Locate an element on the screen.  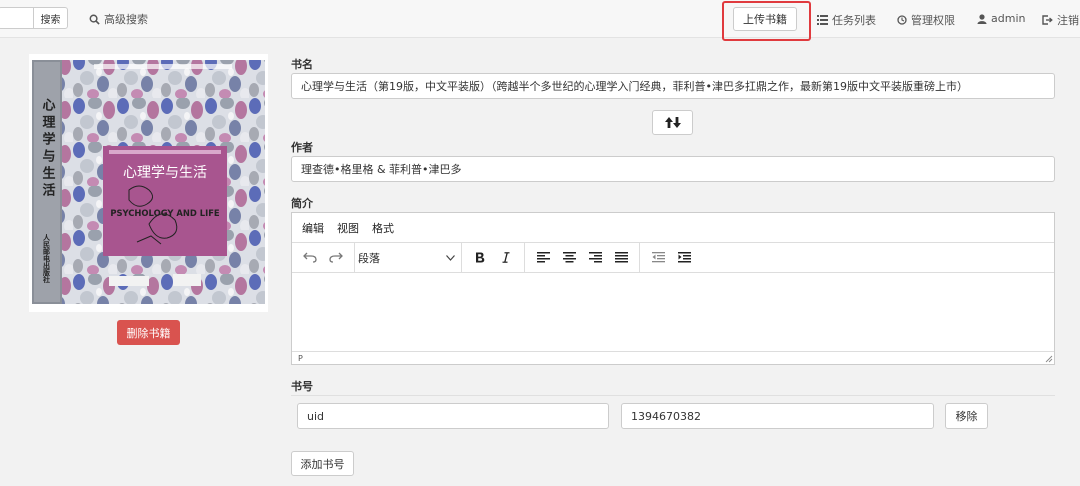
italic-icon is located at coordinates (506, 257).